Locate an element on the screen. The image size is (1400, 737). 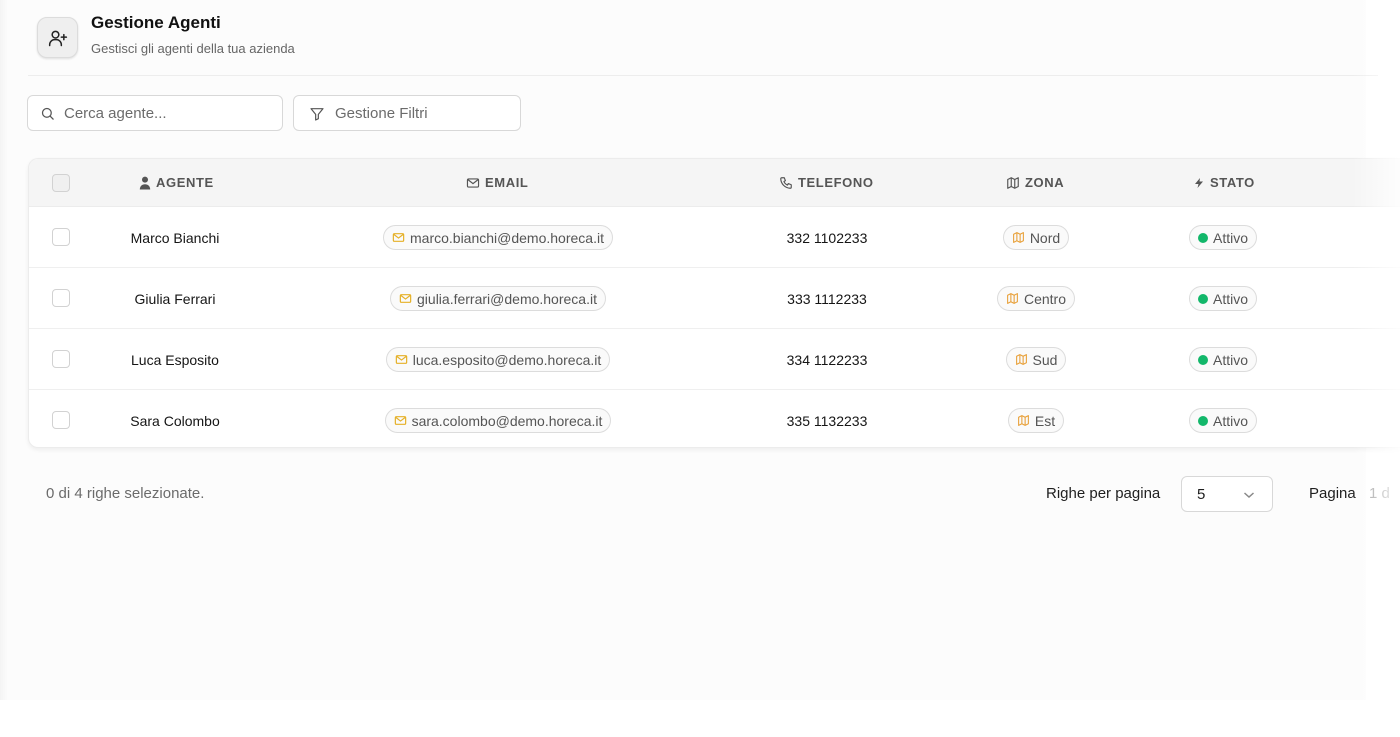
column-header-stato: STATO is located at coordinates (1224, 182).